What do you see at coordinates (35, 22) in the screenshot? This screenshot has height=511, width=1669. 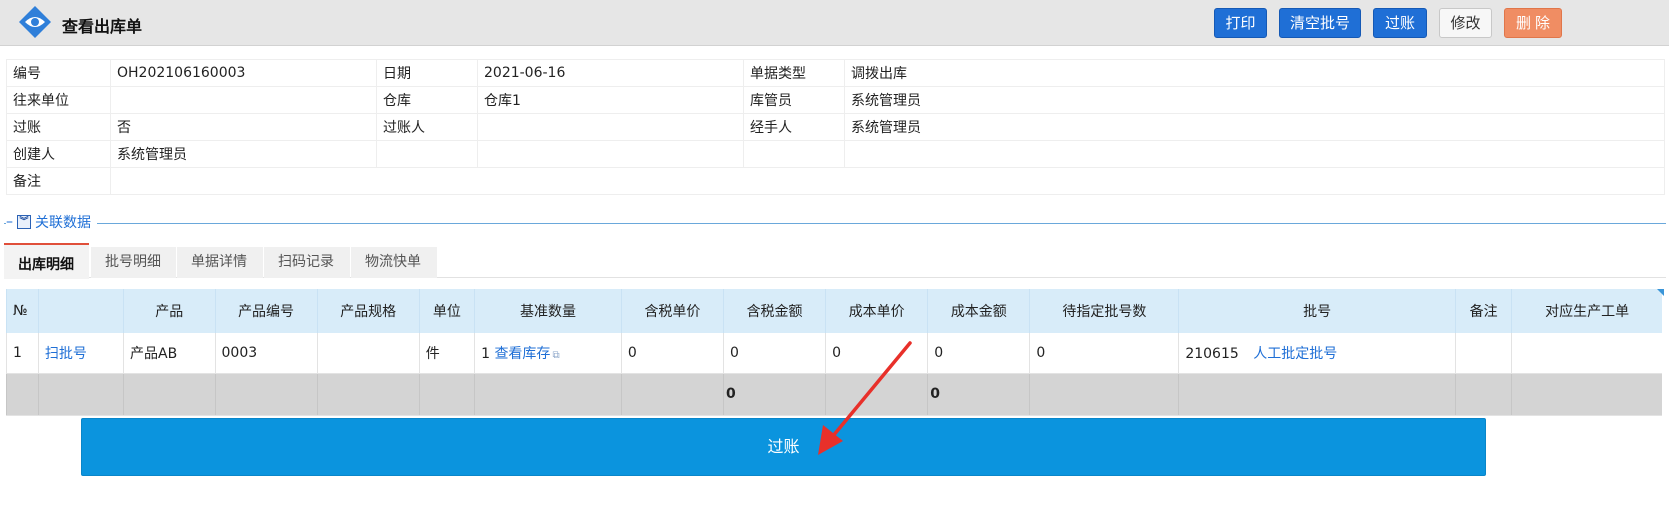 I see `eye-logo-icon` at bounding box center [35, 22].